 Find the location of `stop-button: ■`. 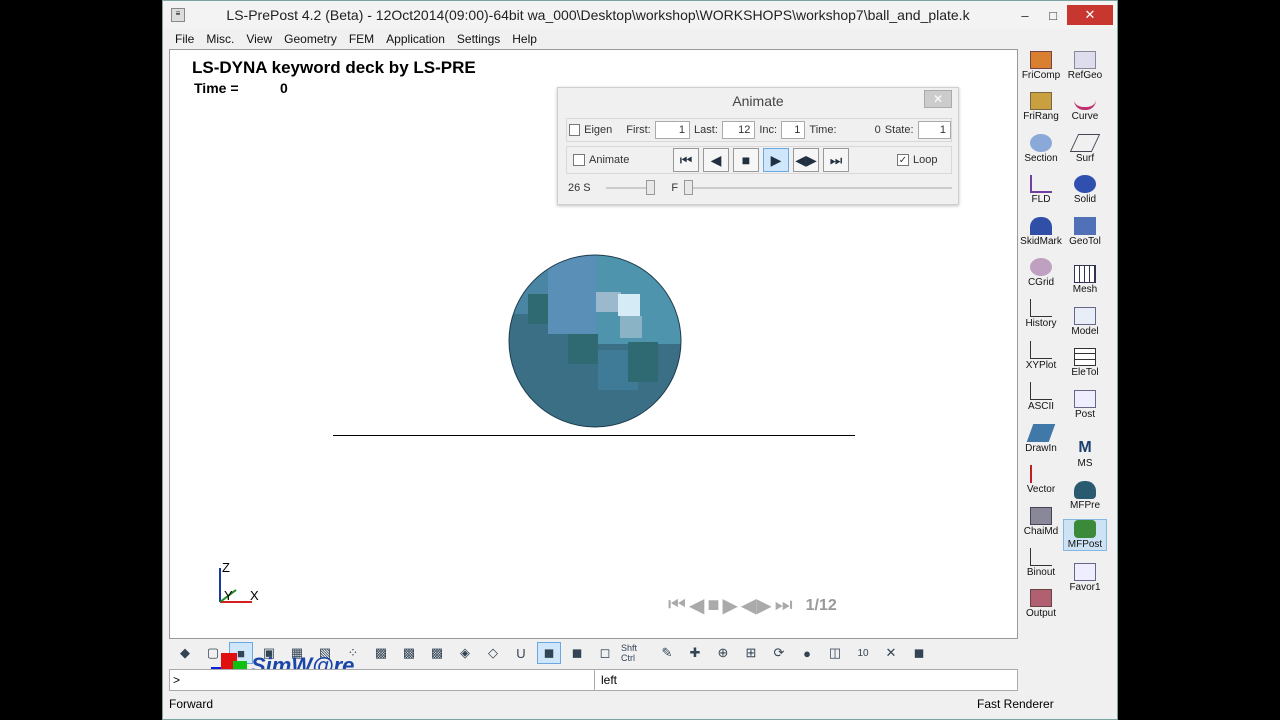

stop-button: ■ is located at coordinates (746, 160).